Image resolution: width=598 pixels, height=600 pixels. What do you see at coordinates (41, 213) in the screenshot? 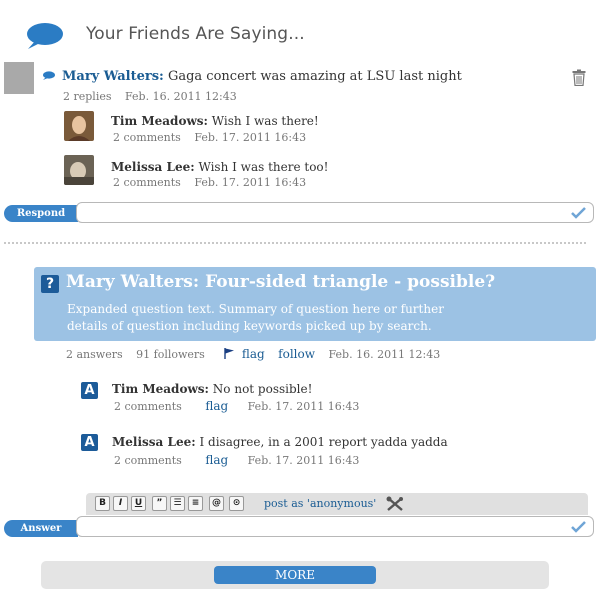
I see `respond-label: Respond` at bounding box center [41, 213].